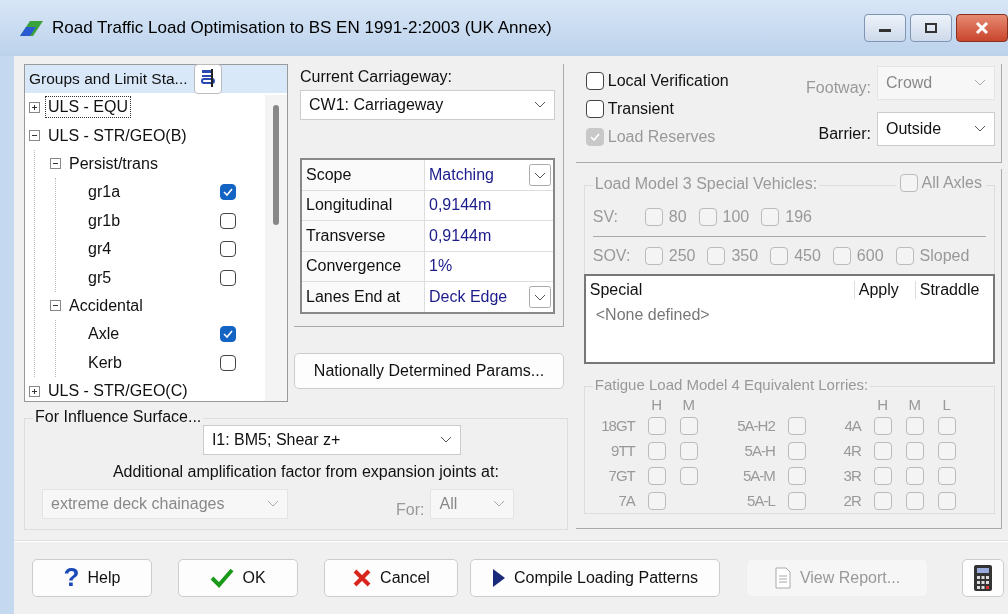  What do you see at coordinates (758, 475) in the screenshot?
I see `lorry-label: 5A-M` at bounding box center [758, 475].